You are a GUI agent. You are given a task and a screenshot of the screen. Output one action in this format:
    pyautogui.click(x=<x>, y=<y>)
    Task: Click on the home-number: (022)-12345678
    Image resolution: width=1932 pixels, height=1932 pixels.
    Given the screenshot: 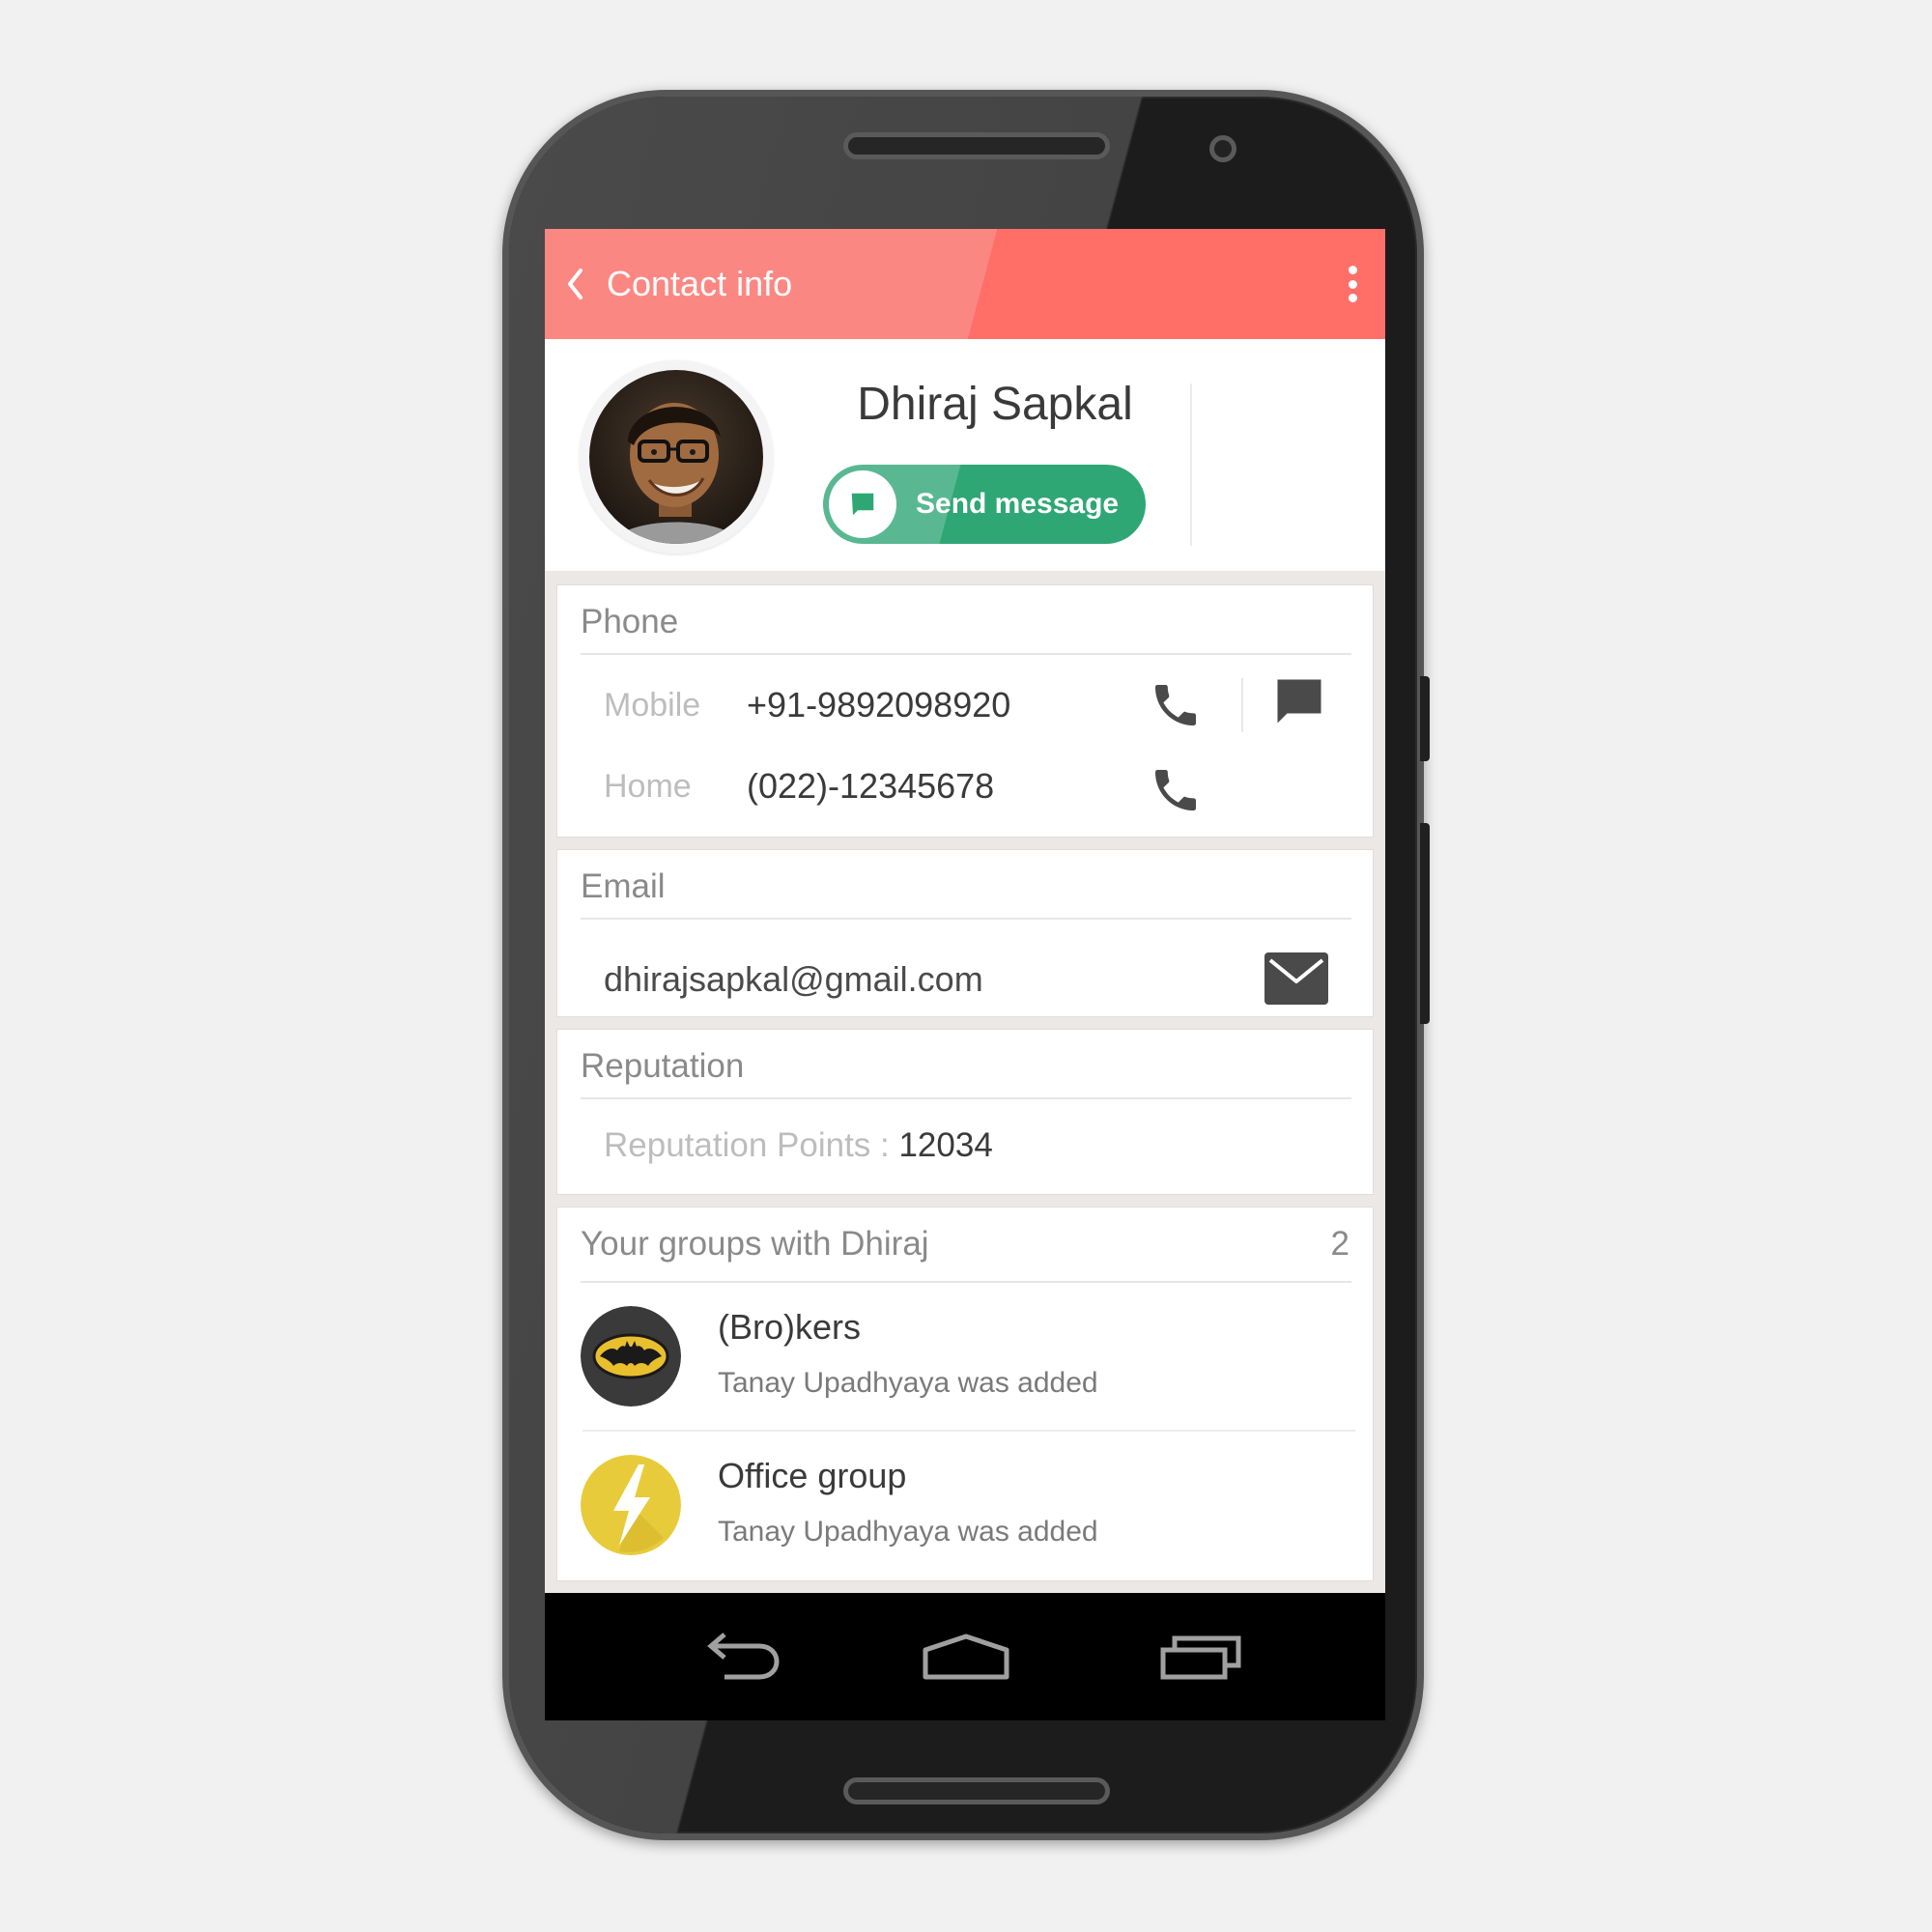 What is the action you would take?
    pyautogui.click(x=870, y=786)
    